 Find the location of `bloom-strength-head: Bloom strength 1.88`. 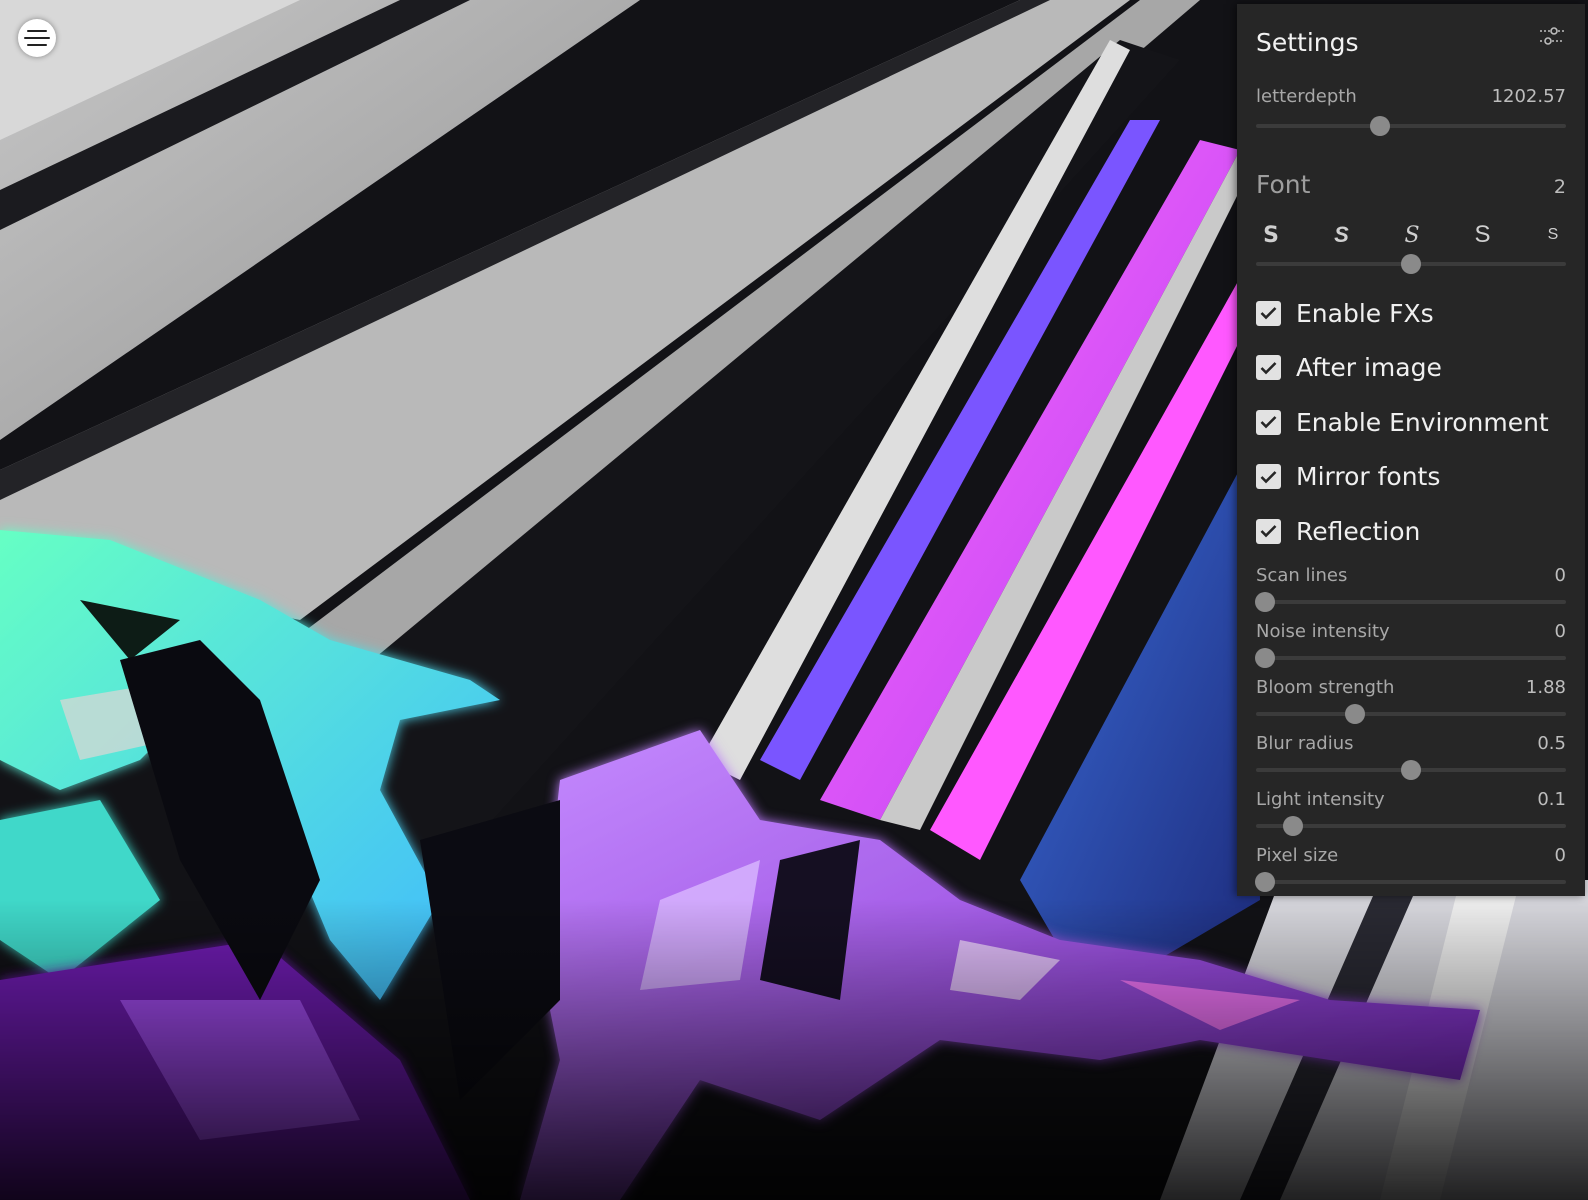

bloom-strength-head: Bloom strength 1.88 is located at coordinates (1411, 684).